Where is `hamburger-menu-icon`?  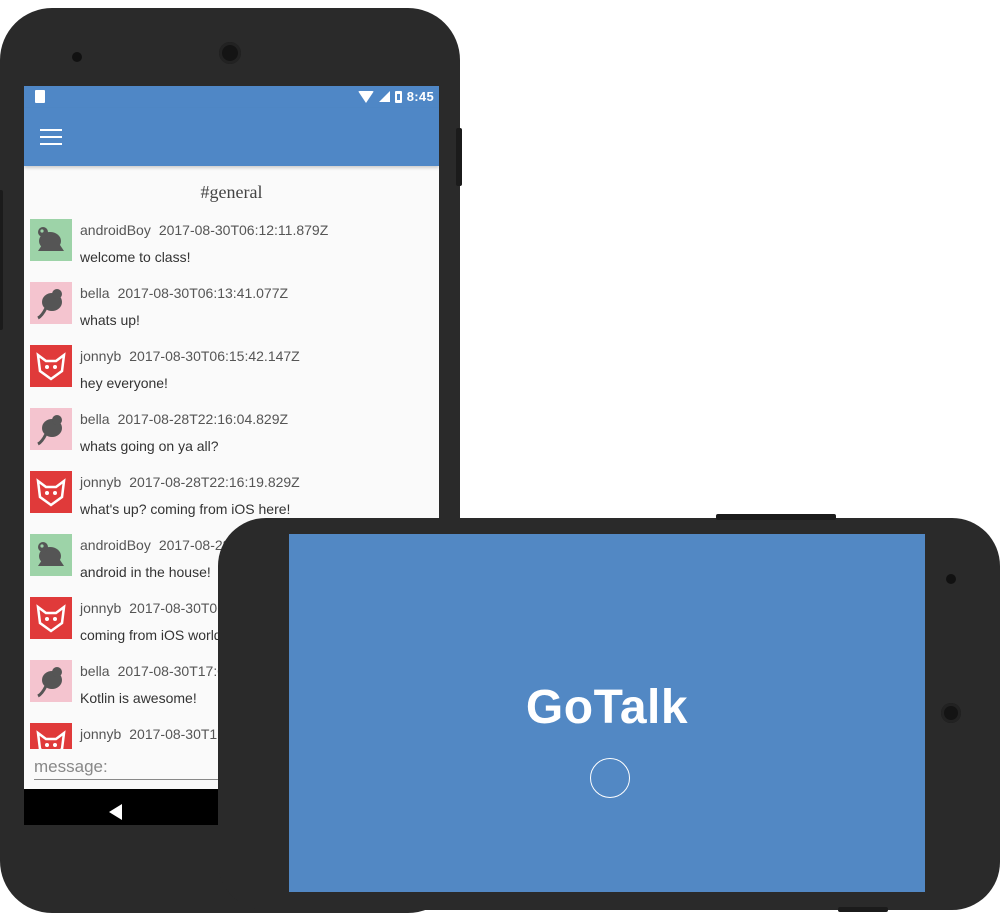
hamburger-menu-icon is located at coordinates (51, 137).